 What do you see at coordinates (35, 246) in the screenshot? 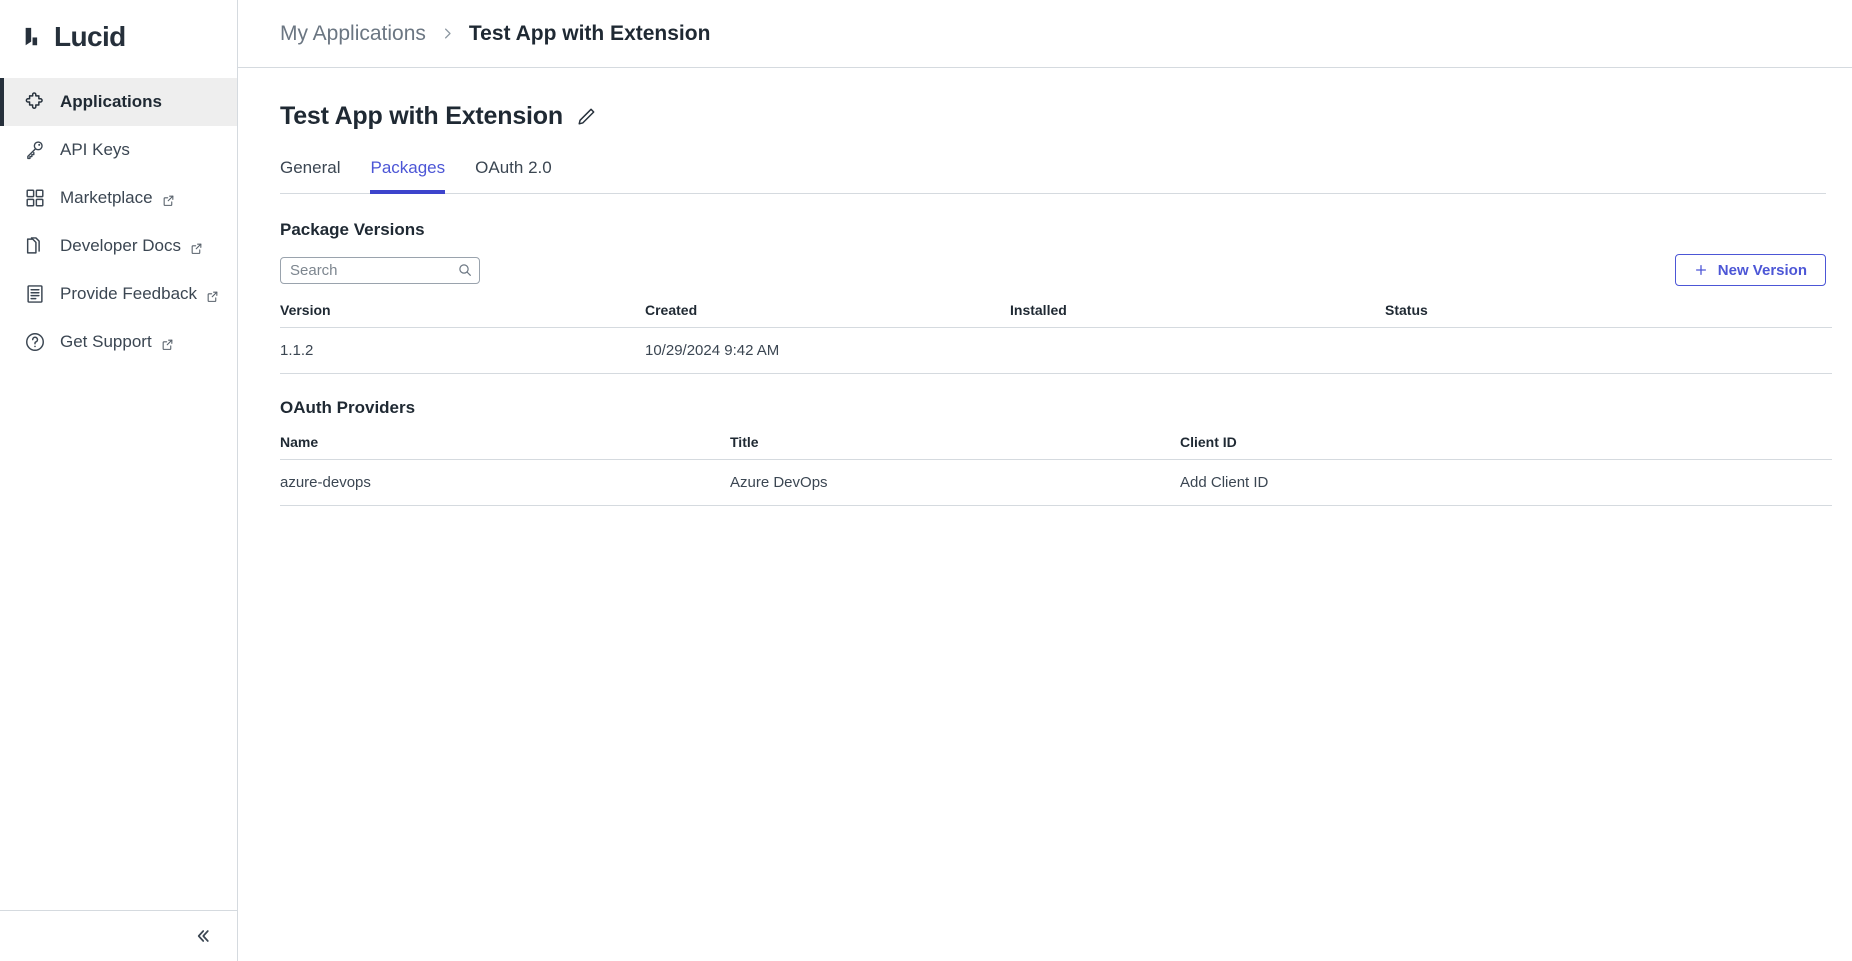
I see `stacked-pages-icon` at bounding box center [35, 246].